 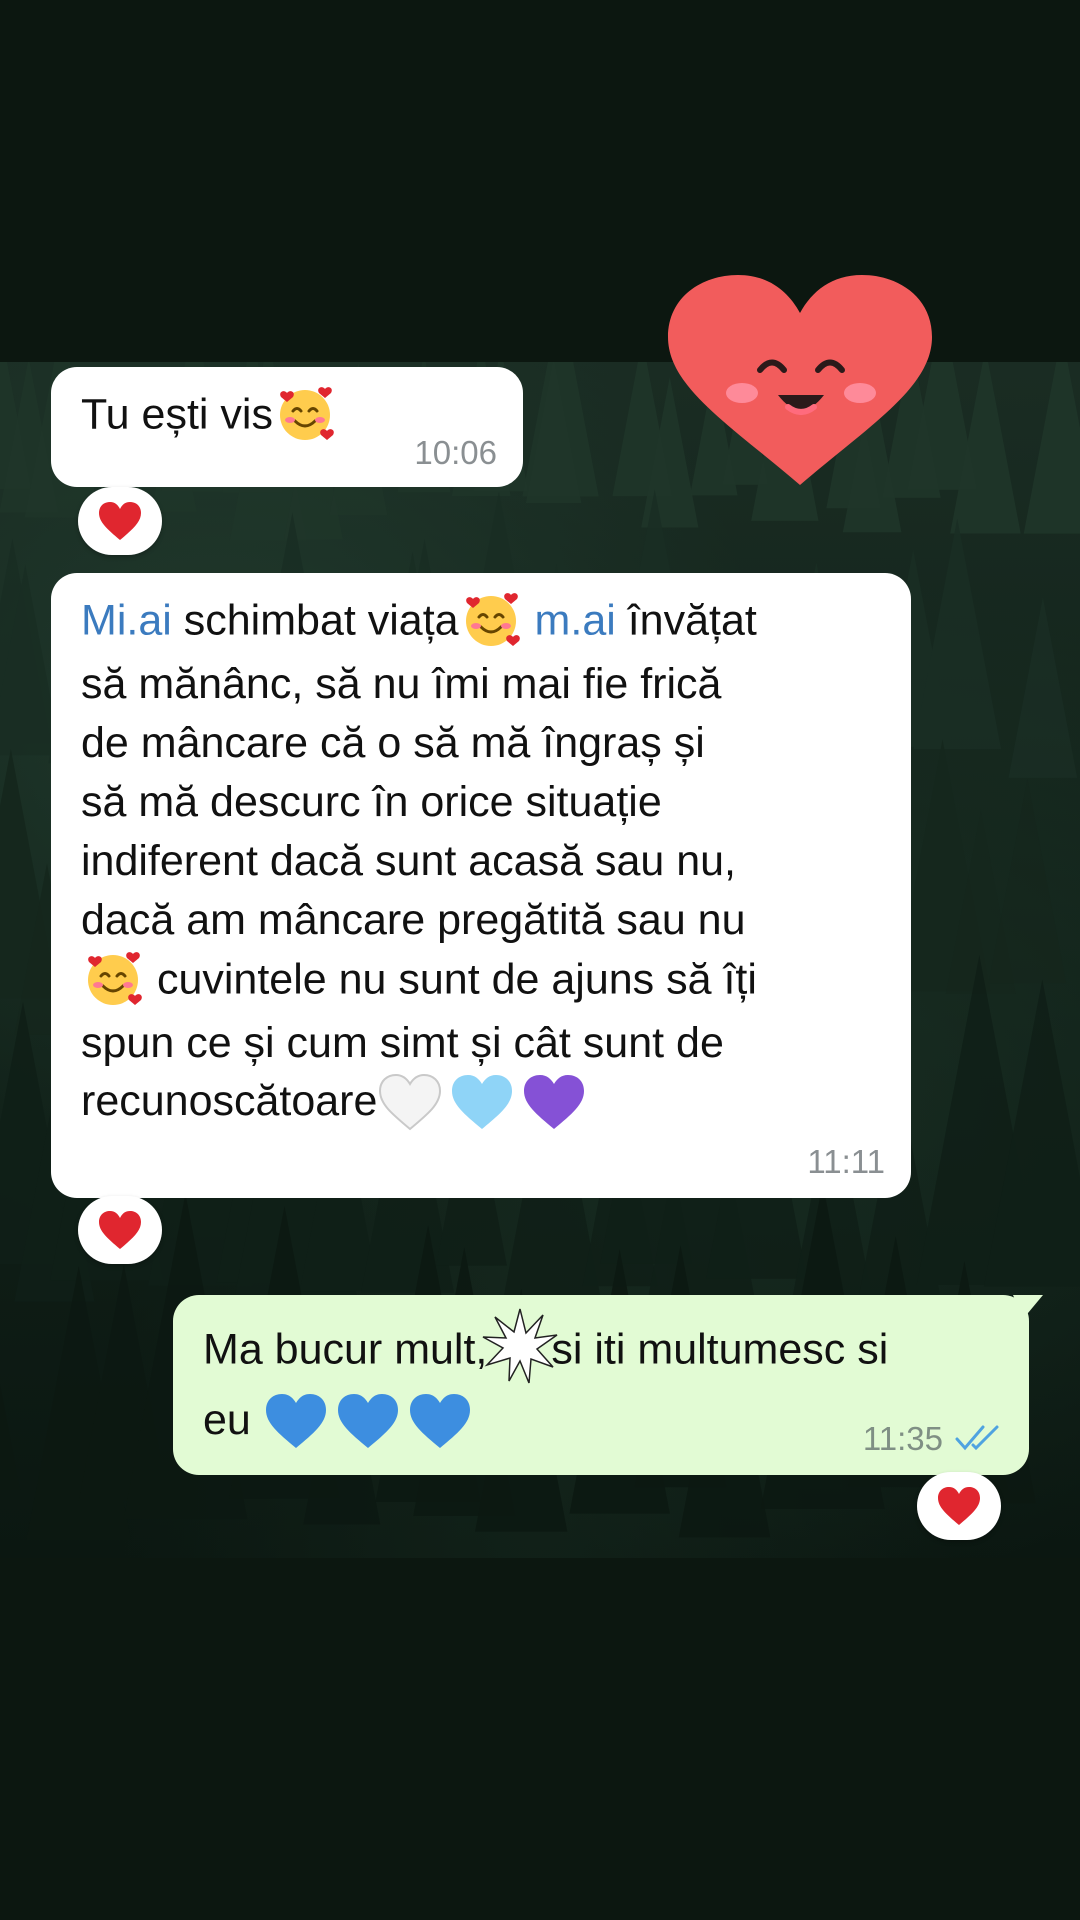 I want to click on white-heart-icon, so click(x=410, y=1102).